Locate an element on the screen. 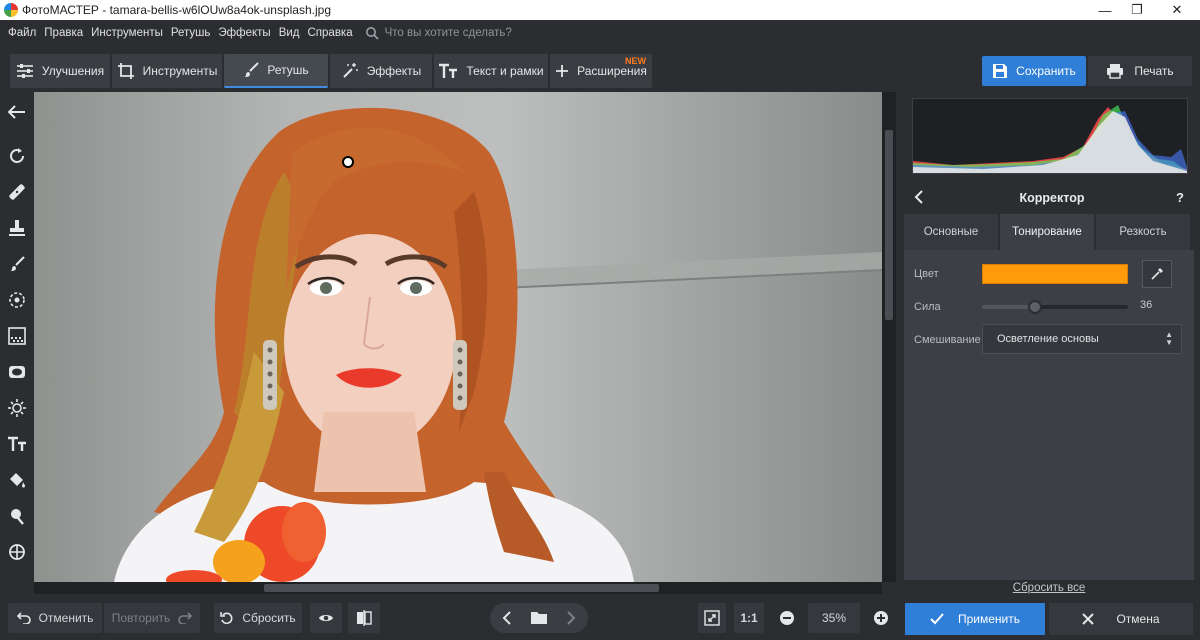 This screenshot has height=640, width=1200. stamp-icon is located at coordinates (17, 228).